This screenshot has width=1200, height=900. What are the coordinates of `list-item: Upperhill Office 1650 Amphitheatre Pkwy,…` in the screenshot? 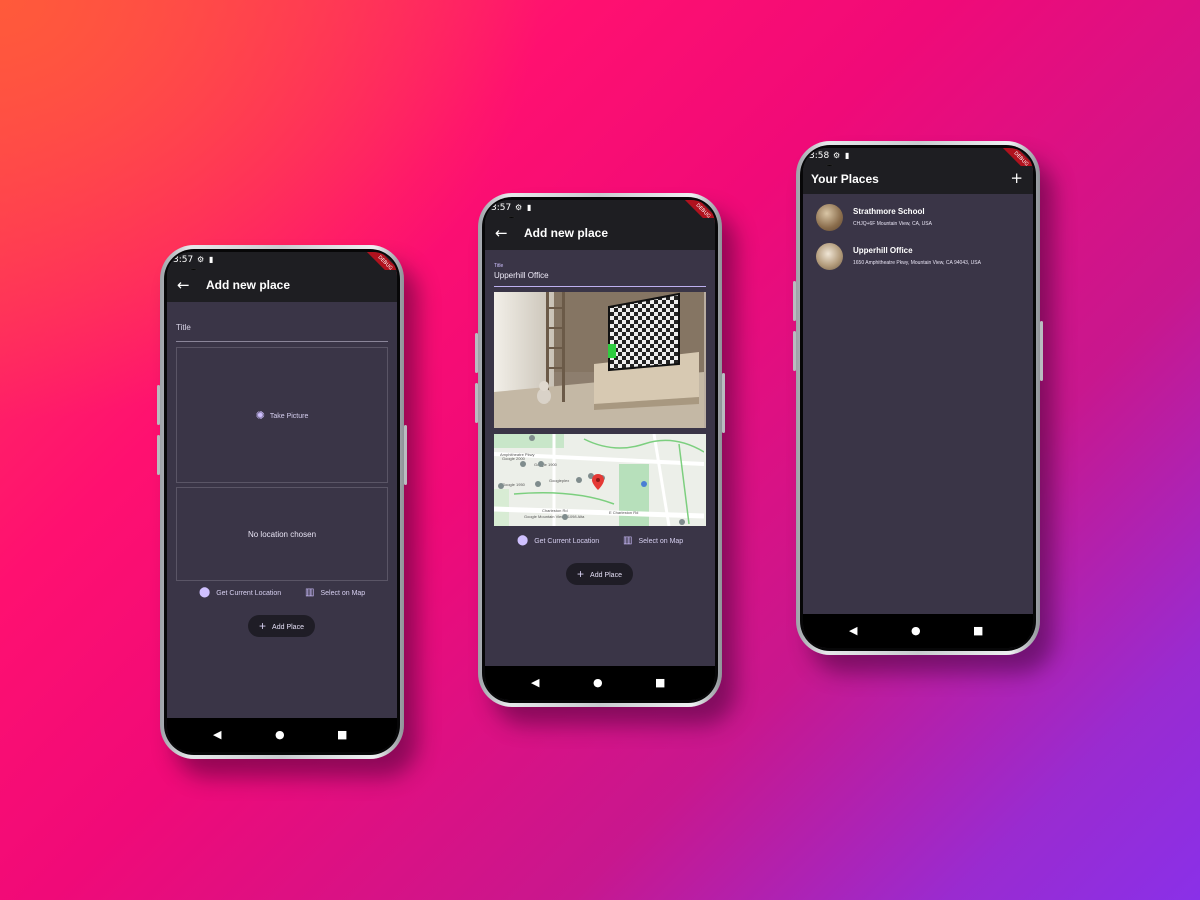 It's located at (918, 258).